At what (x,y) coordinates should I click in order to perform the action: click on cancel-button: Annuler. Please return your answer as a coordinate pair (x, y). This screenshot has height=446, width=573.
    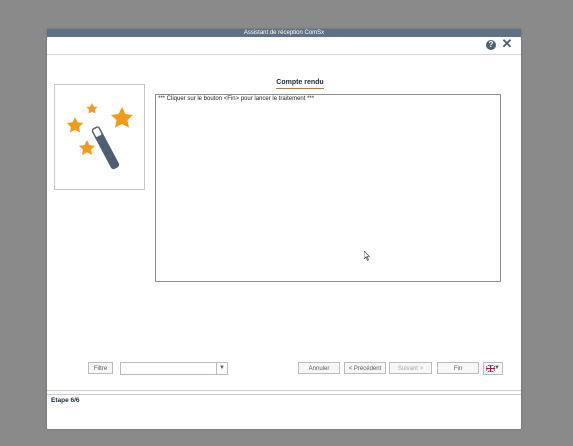
    Looking at the image, I should click on (319, 368).